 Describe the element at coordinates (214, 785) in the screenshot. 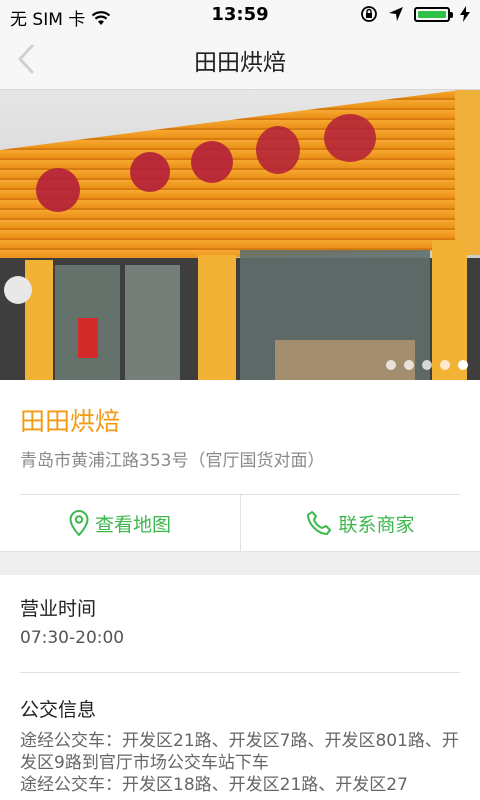

I see `bus-line-text: 途经公交车：开发区18路、开发区21路、开发区27` at that location.